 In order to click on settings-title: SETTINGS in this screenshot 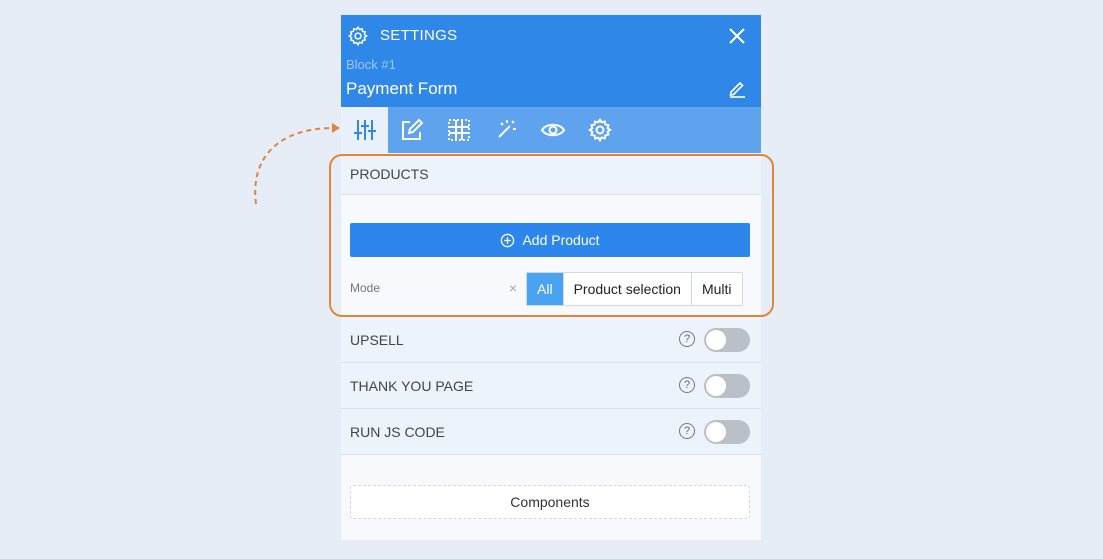, I will do `click(419, 35)`.